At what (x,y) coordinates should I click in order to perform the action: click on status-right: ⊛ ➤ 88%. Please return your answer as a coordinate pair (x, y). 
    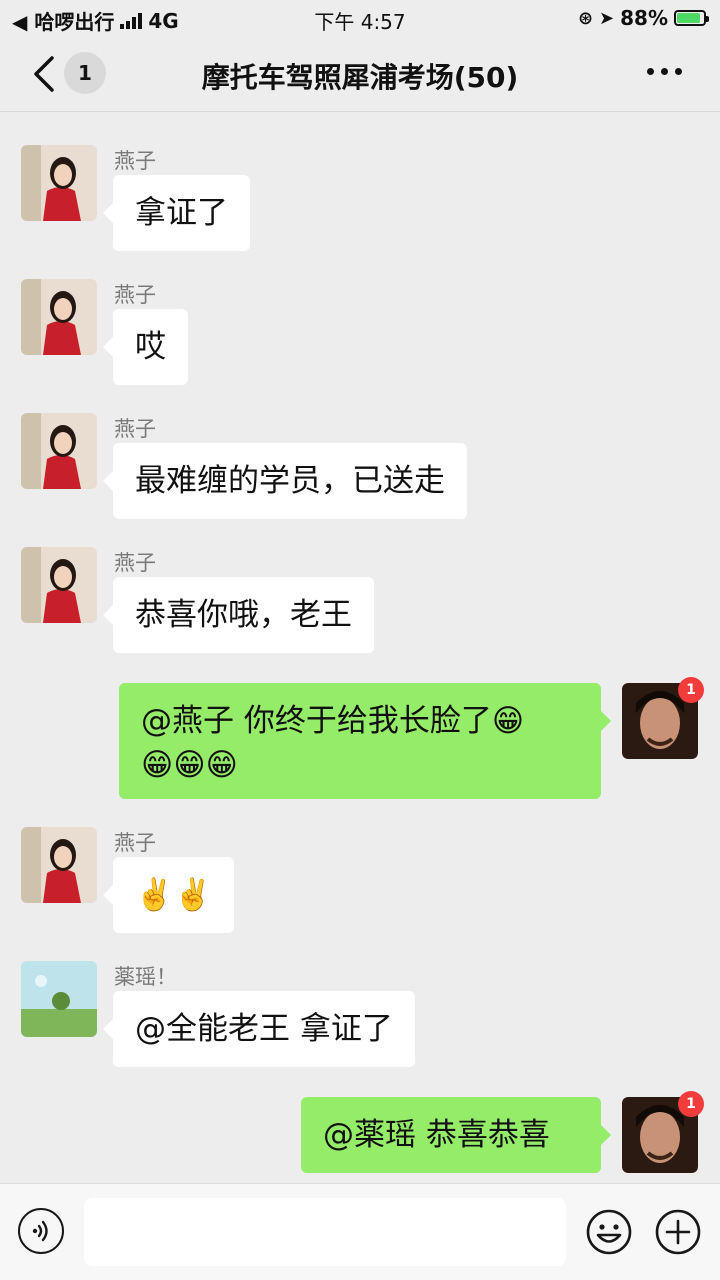
    Looking at the image, I should click on (643, 18).